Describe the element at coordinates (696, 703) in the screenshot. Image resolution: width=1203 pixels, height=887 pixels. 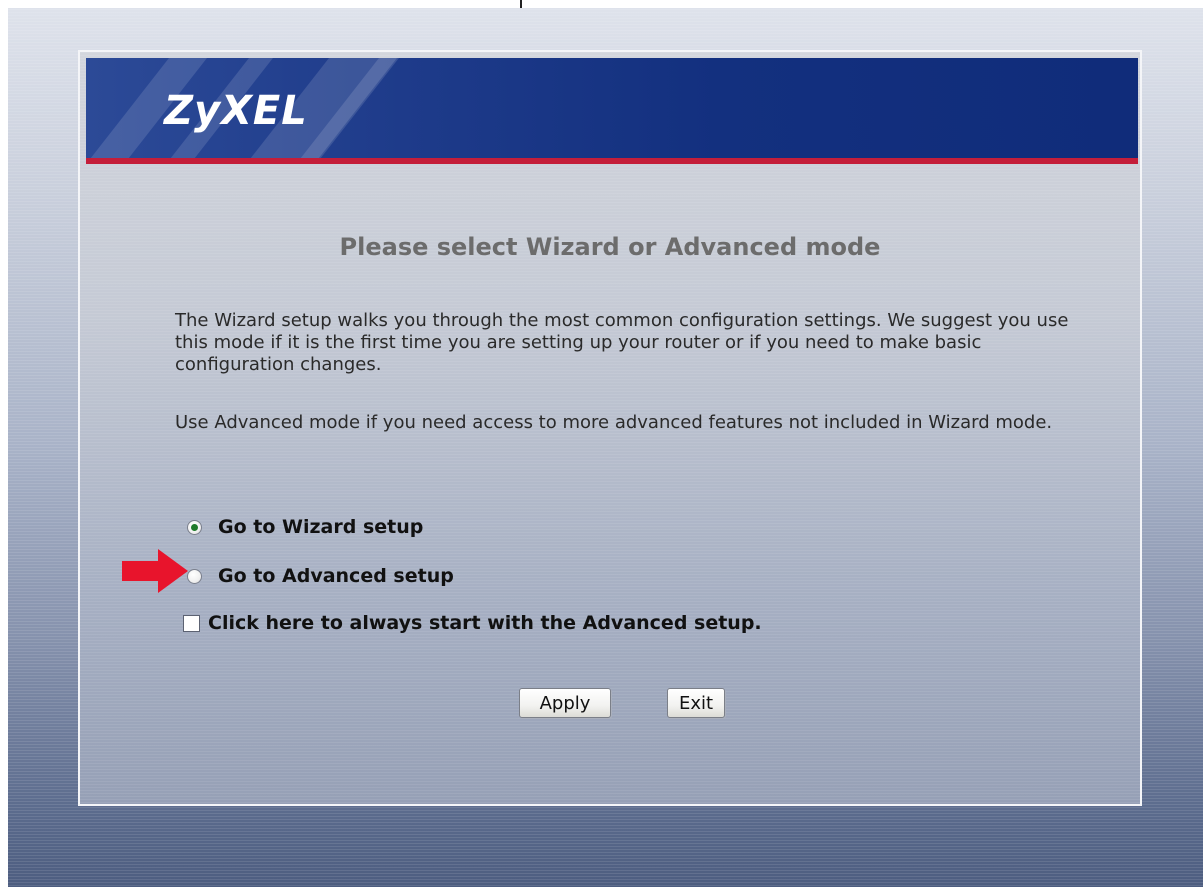
I see `exit-button: Exit` at that location.